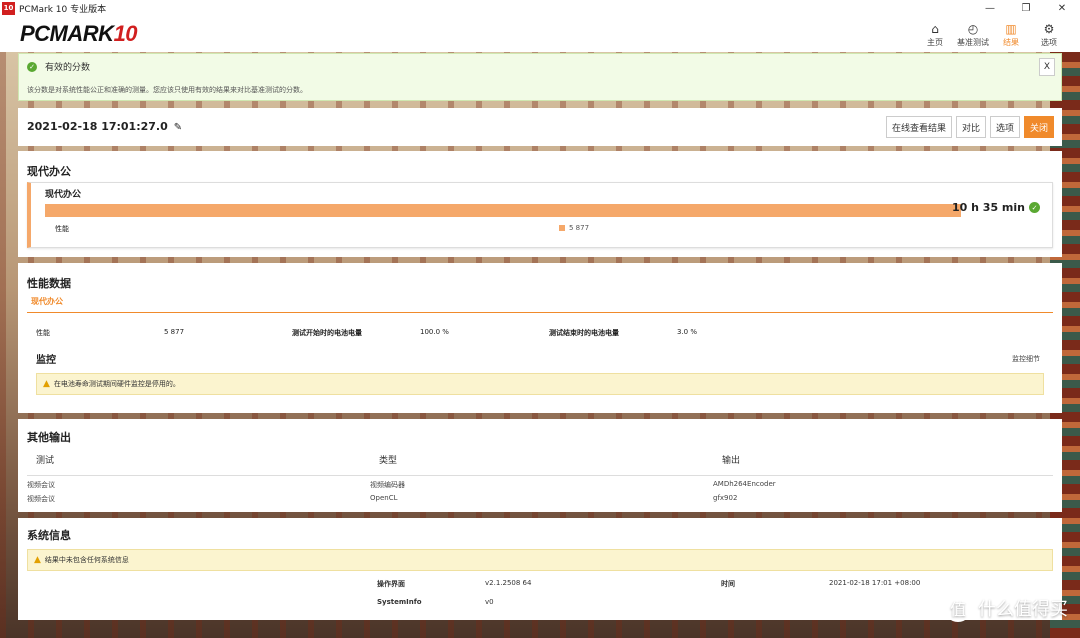  What do you see at coordinates (63, 9) in the screenshot?
I see `window-title: PCMark 10 专业版本` at bounding box center [63, 9].